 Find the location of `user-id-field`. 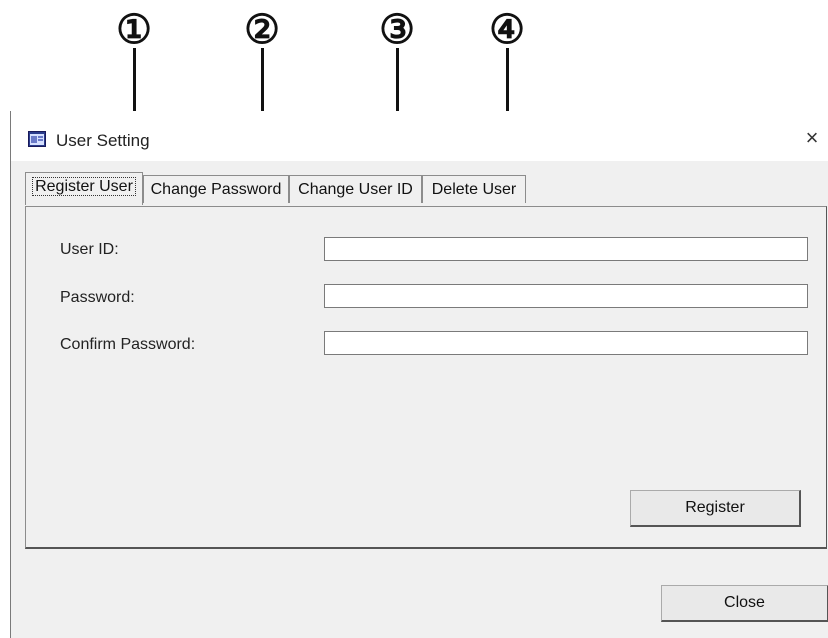

user-id-field is located at coordinates (566, 249).